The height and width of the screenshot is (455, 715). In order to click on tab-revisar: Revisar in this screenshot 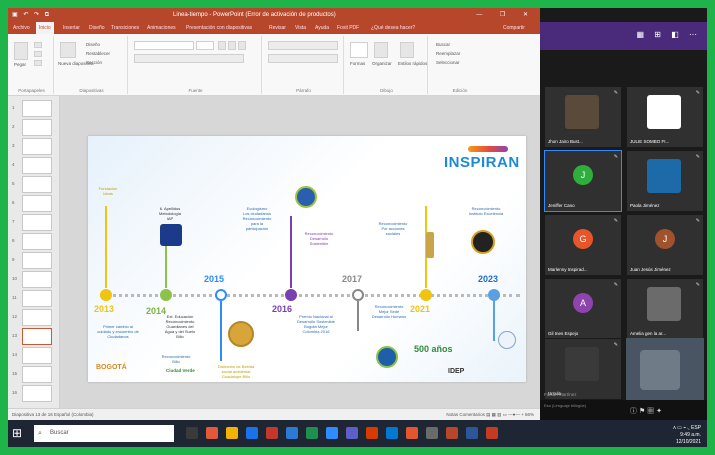, I will do `click(277, 28)`.